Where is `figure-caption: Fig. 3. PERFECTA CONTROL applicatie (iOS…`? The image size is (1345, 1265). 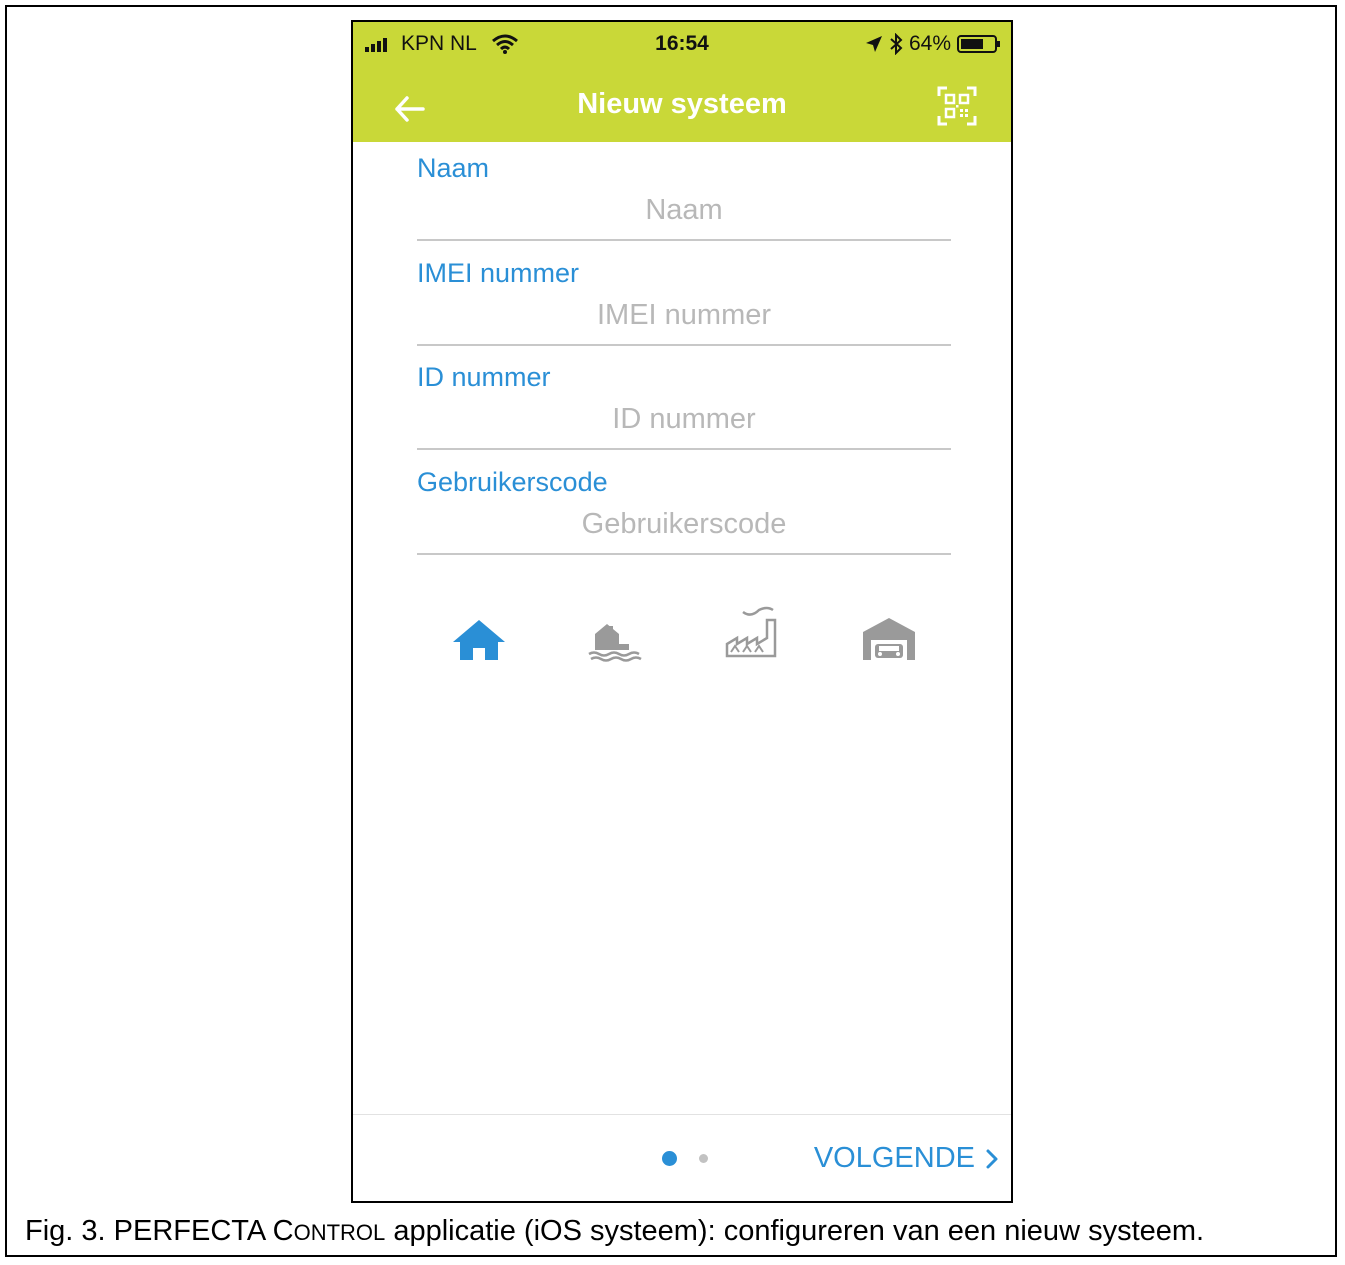
figure-caption: Fig. 3. PERFECTA CONTROL applicatie (iOS… is located at coordinates (614, 1231).